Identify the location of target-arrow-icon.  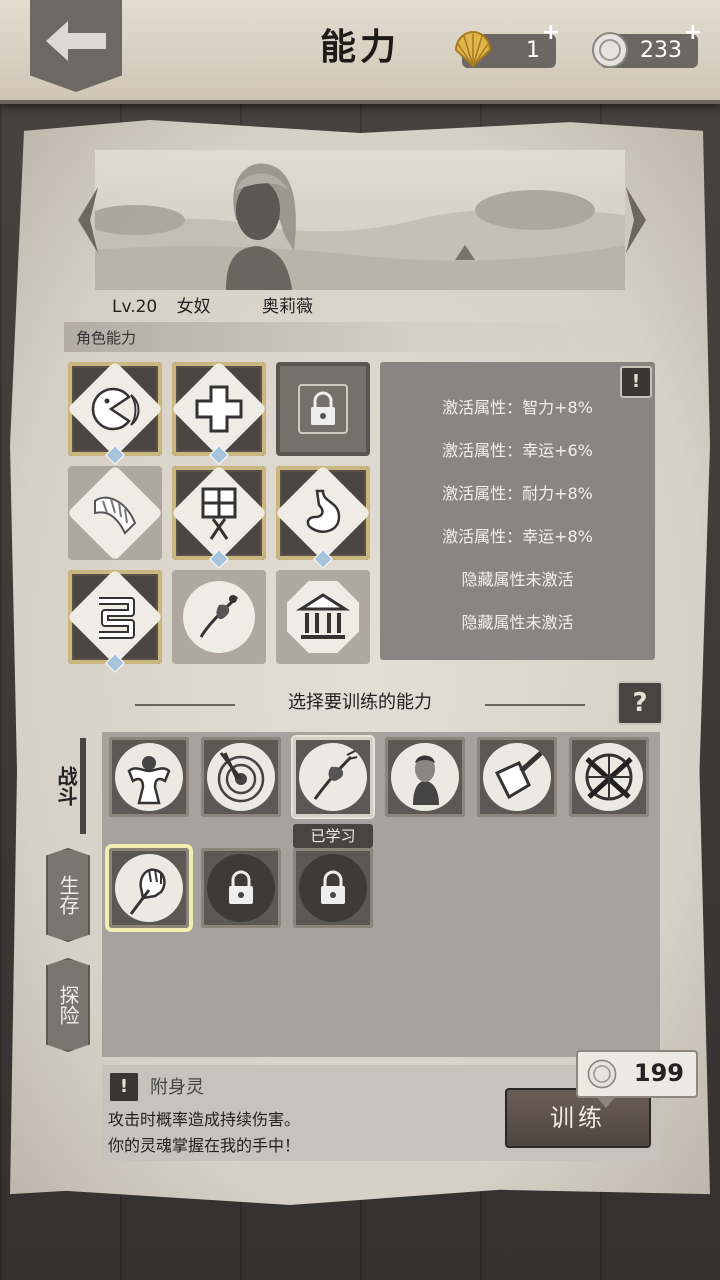
(241, 777).